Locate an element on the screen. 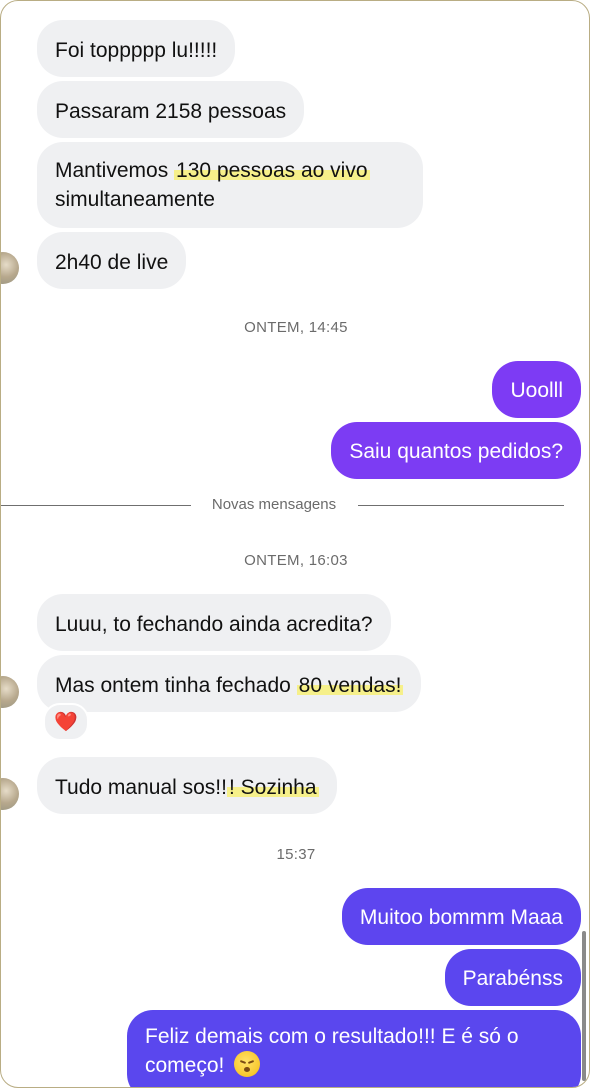 The image size is (590, 1088). outgoing-message: Muitoo bommm Maaa is located at coordinates (461, 916).